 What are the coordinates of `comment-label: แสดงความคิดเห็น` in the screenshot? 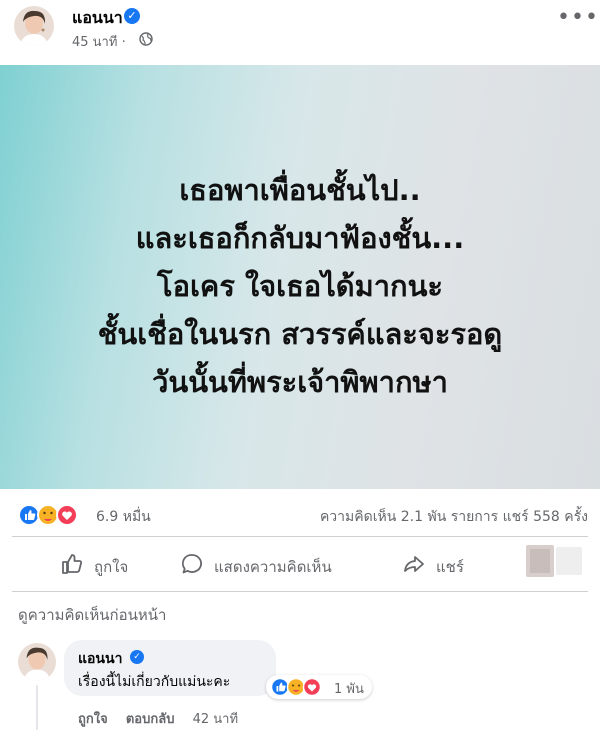 It's located at (273, 567).